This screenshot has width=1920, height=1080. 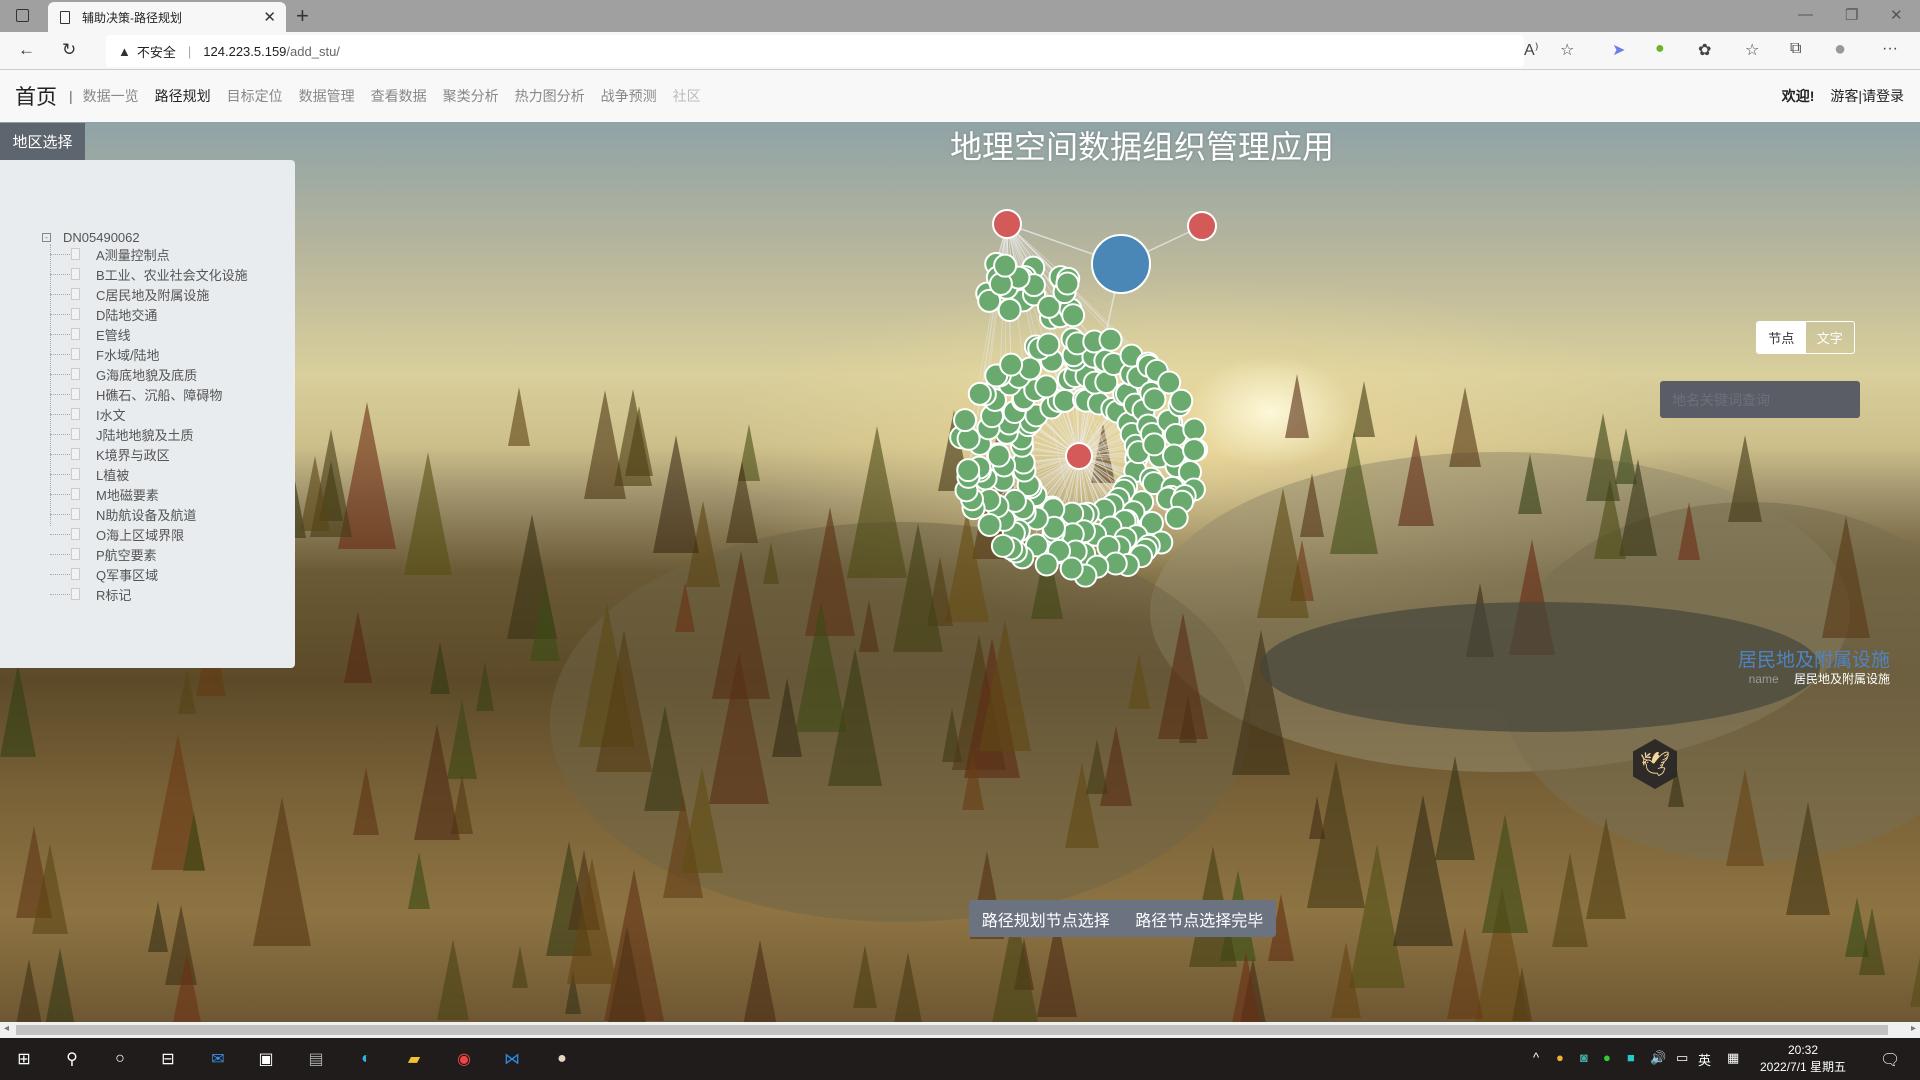 What do you see at coordinates (1567, 50) in the screenshot?
I see `add-favorite-icon: ☆` at bounding box center [1567, 50].